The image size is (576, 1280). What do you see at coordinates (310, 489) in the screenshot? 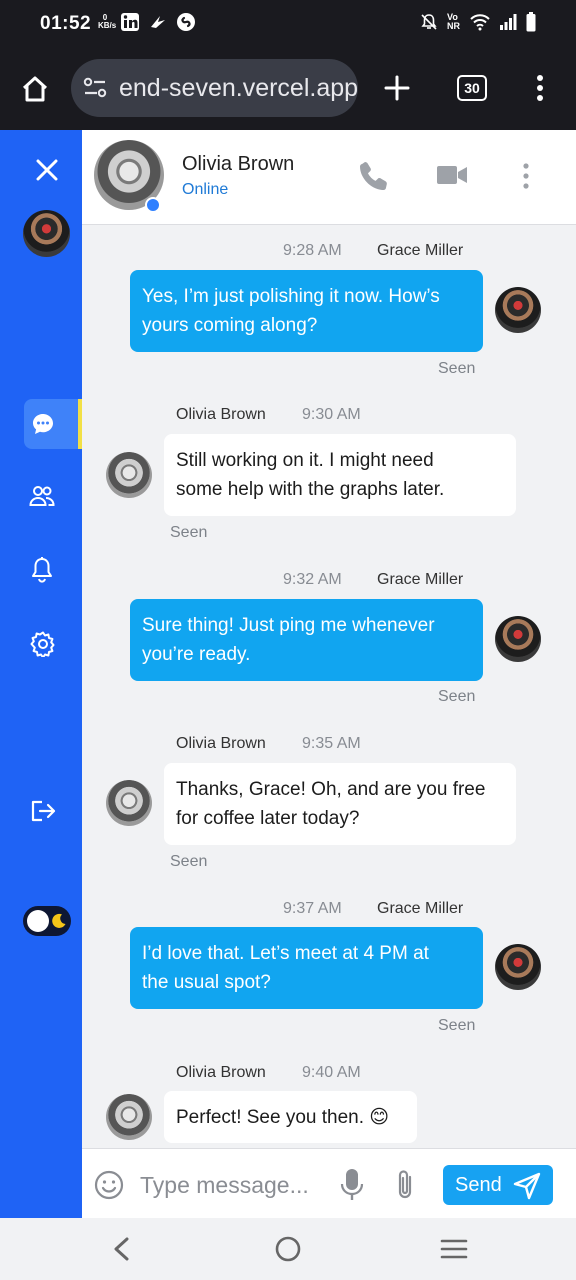
I see `message-line: some help with the graphs later.` at bounding box center [310, 489].